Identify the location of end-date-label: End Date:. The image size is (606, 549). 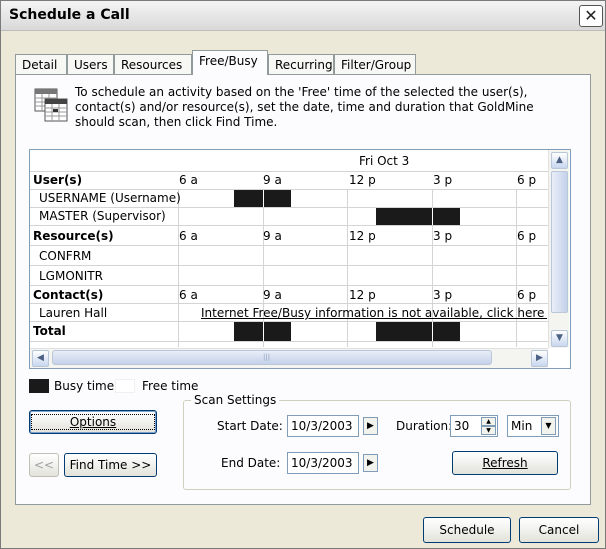
(251, 463).